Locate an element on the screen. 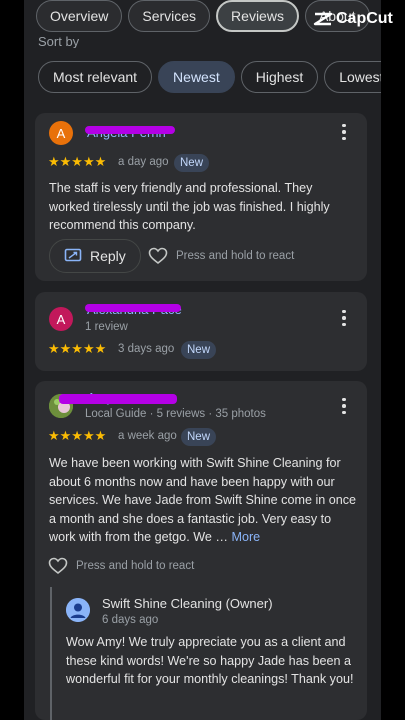  author-meta: Local Guide · 5 reviews · 35 photos is located at coordinates (175, 414).